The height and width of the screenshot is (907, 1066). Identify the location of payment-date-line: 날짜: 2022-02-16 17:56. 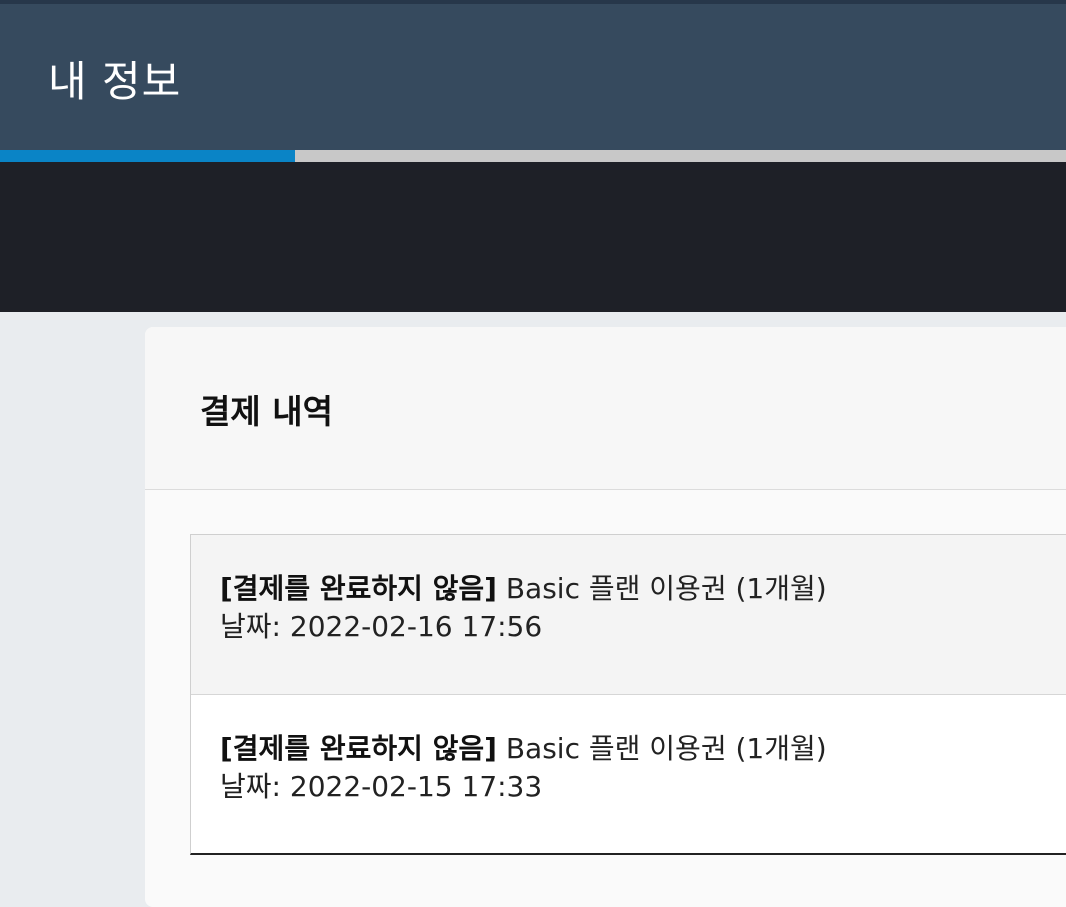
(643, 627).